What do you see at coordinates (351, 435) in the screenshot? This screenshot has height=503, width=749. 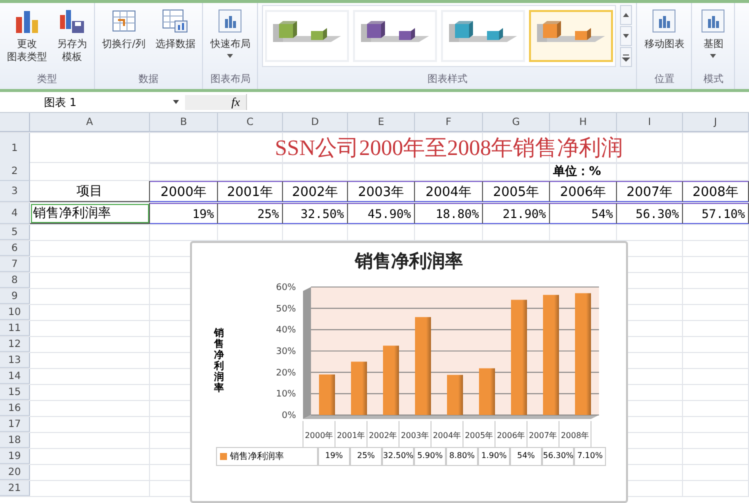 I see `category-label: 2001年` at bounding box center [351, 435].